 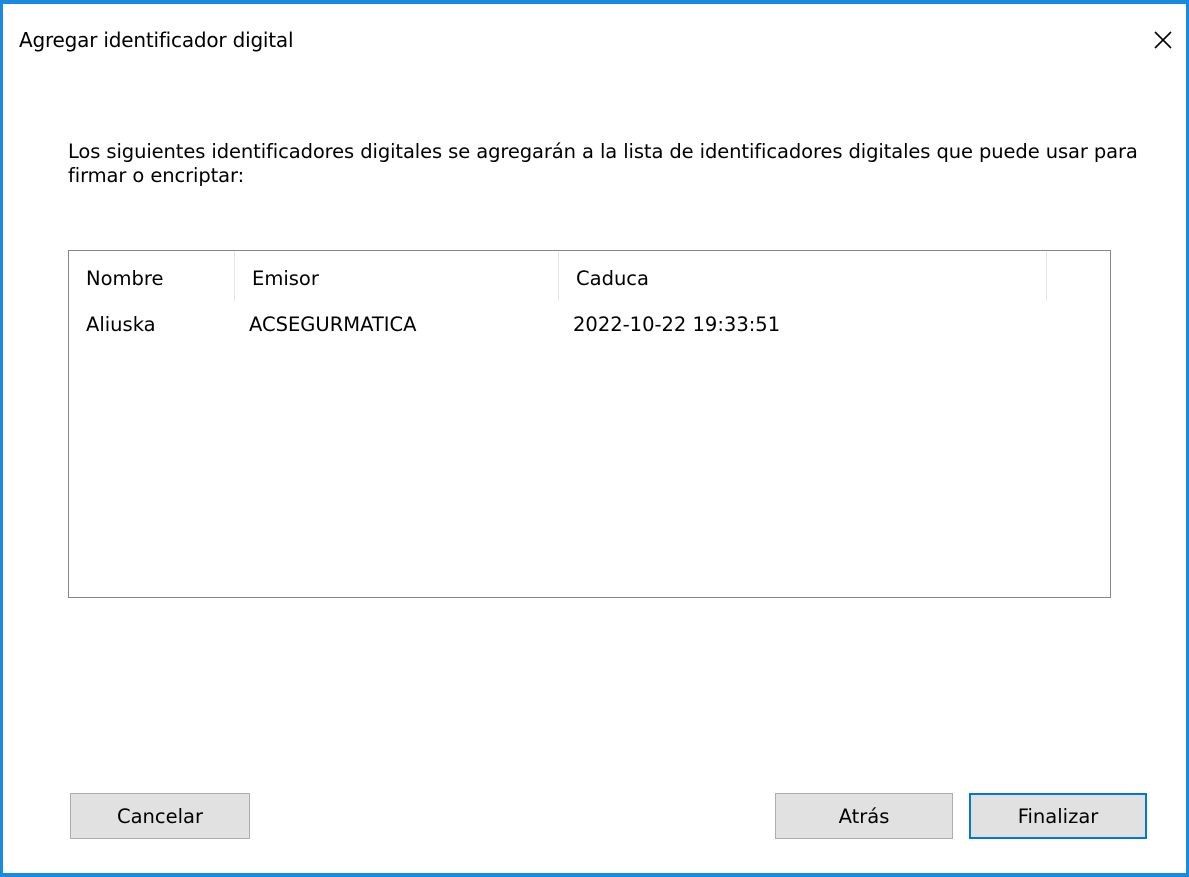 What do you see at coordinates (160, 816) in the screenshot?
I see `cancel-button: Cancelar` at bounding box center [160, 816].